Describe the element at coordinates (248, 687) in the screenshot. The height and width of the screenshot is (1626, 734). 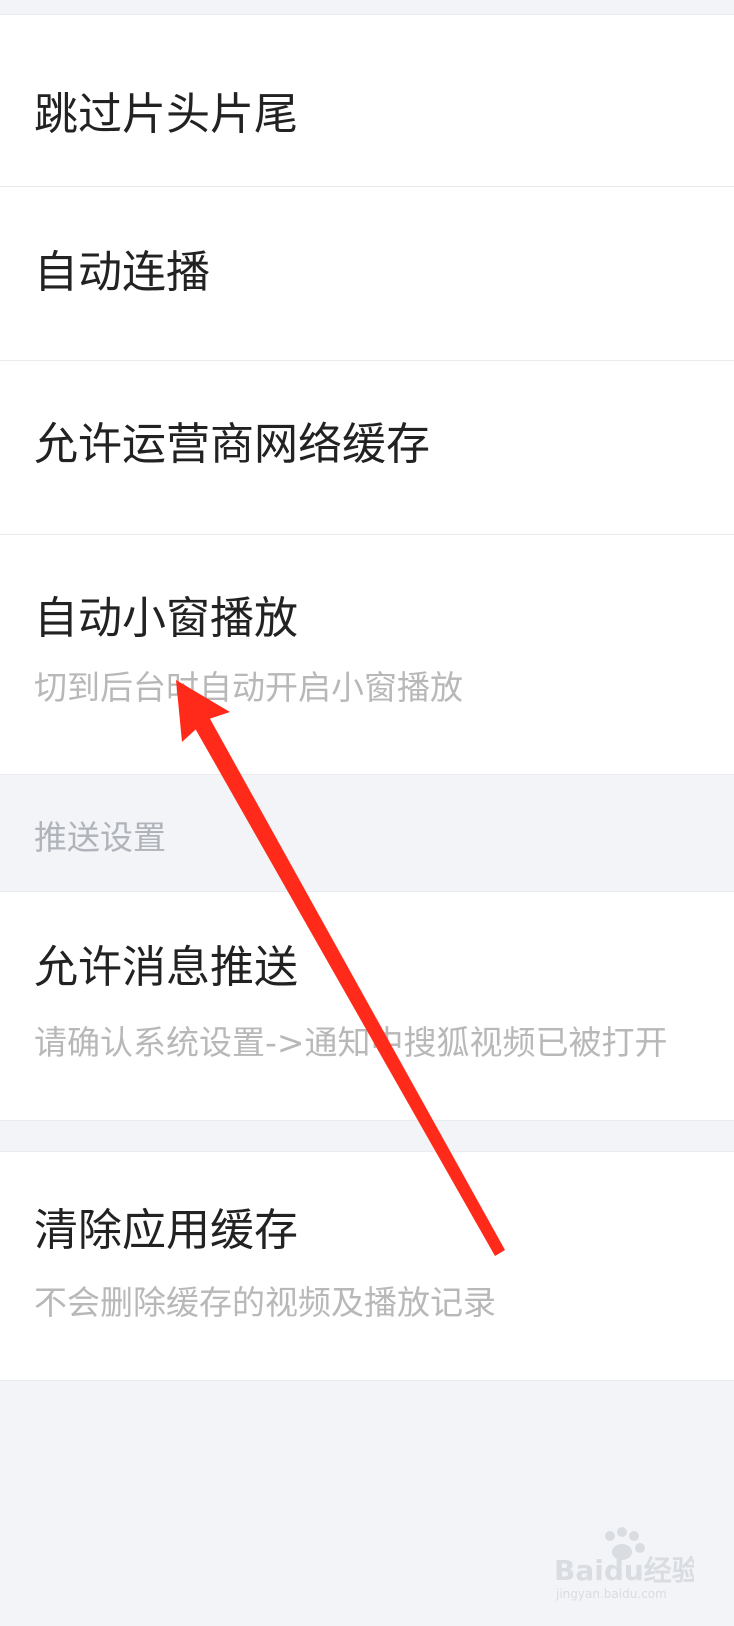
I see `setting-subtitle: 切到后台时自动开启小窗播放` at that location.